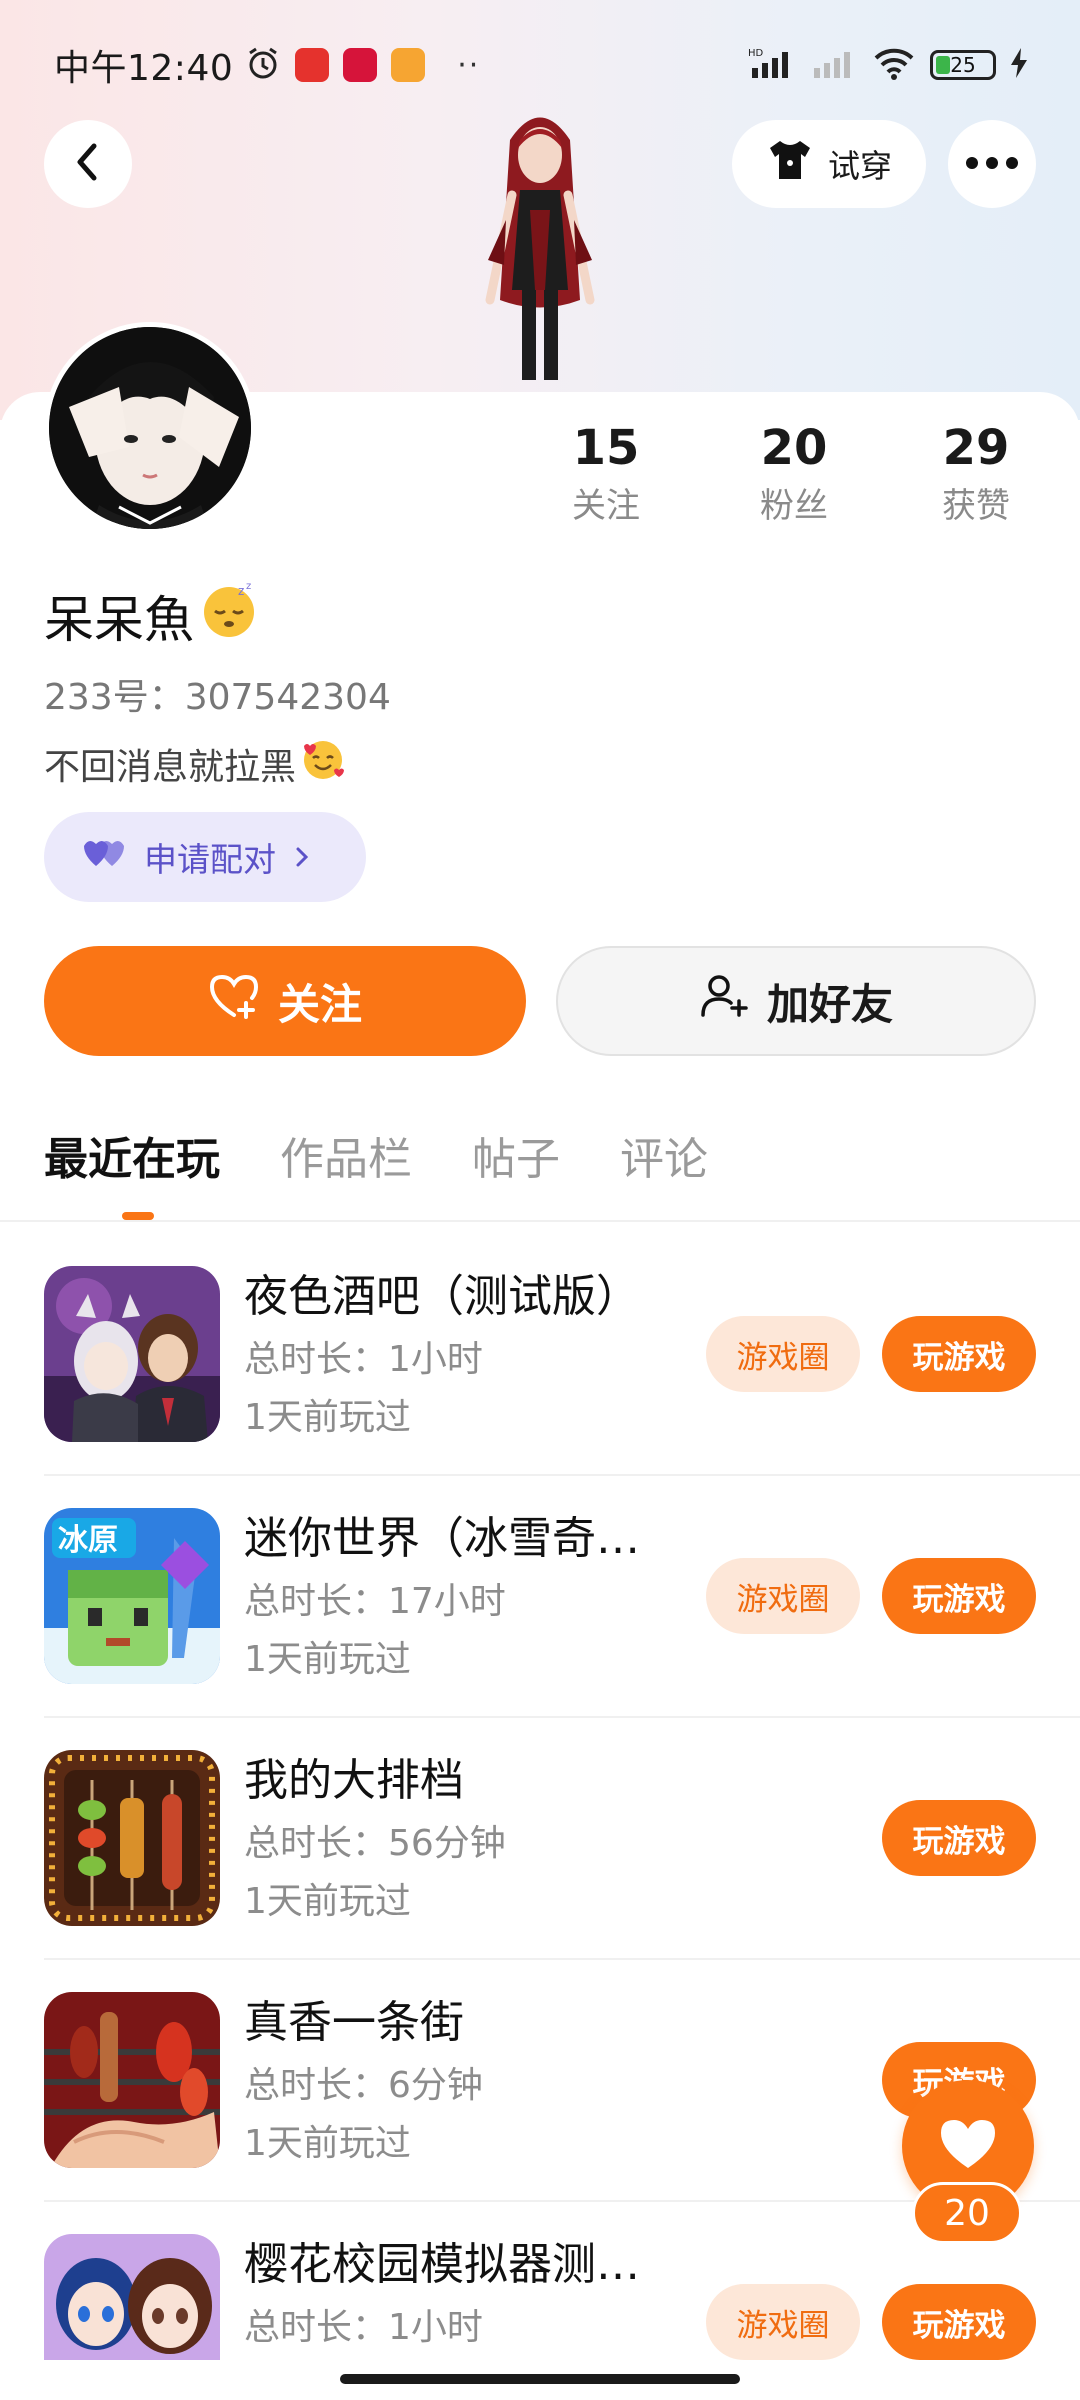 This screenshot has width=1080, height=2400. Describe the element at coordinates (540, 2379) in the screenshot. I see `home-indicator` at that location.